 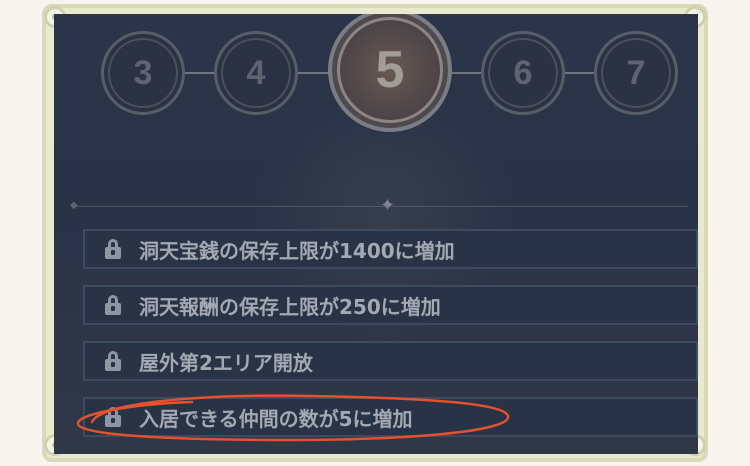 I want to click on reward-item: 洞天宝銭の保存上限が1400に増加, so click(x=390, y=249).